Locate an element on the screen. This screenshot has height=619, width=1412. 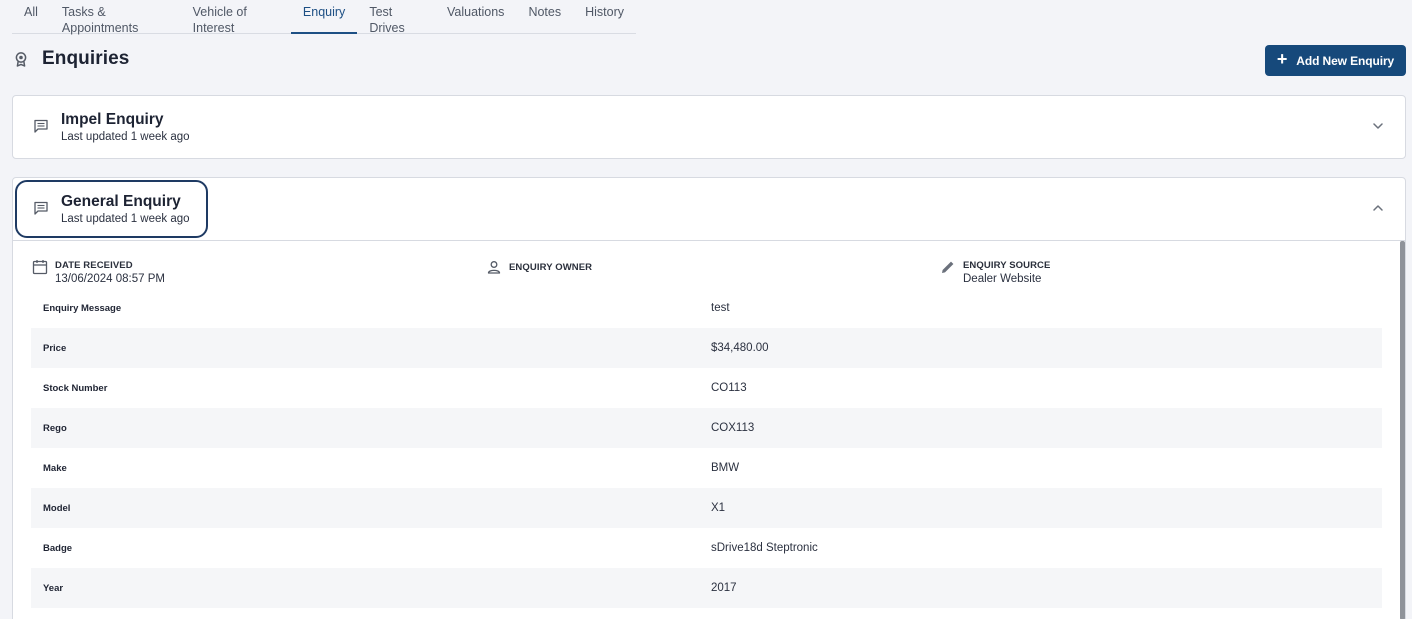
pencil-icon is located at coordinates (948, 267).